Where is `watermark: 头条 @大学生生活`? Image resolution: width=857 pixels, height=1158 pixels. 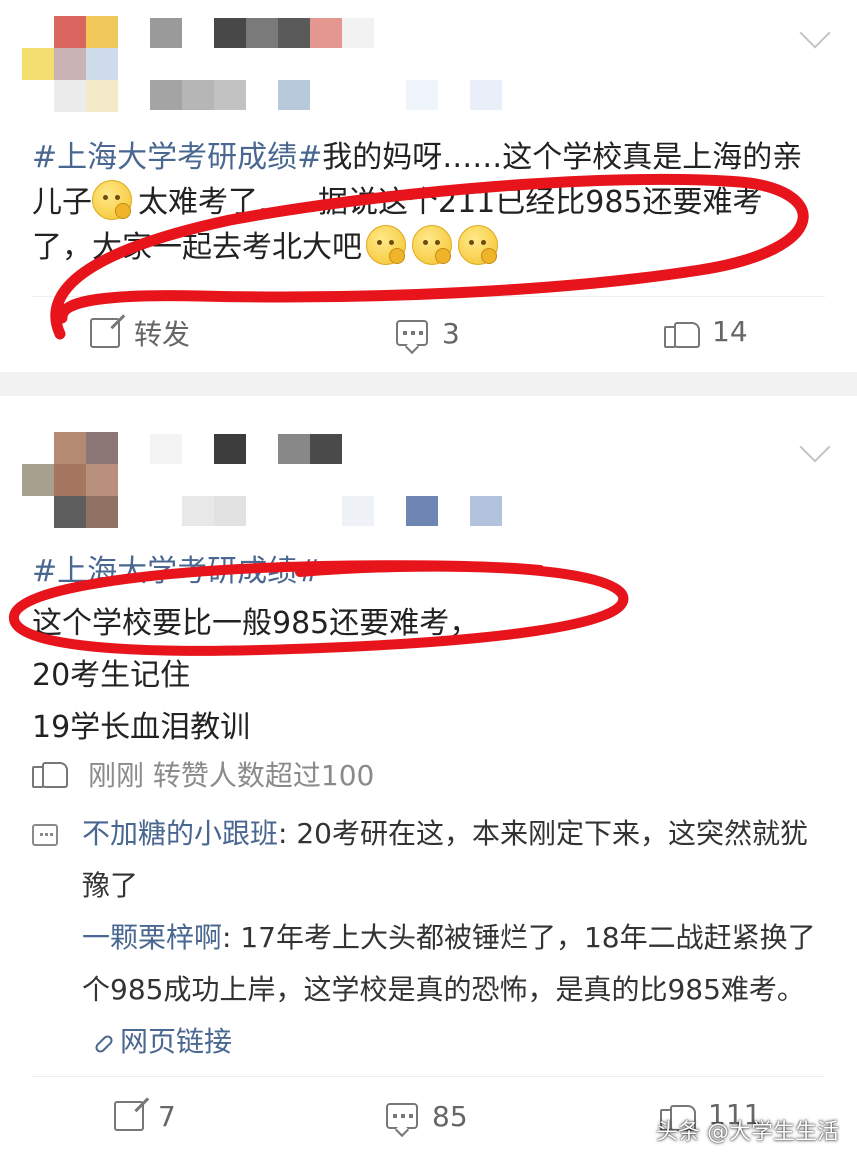
watermark: 头条 @大学生生活 is located at coordinates (747, 1132).